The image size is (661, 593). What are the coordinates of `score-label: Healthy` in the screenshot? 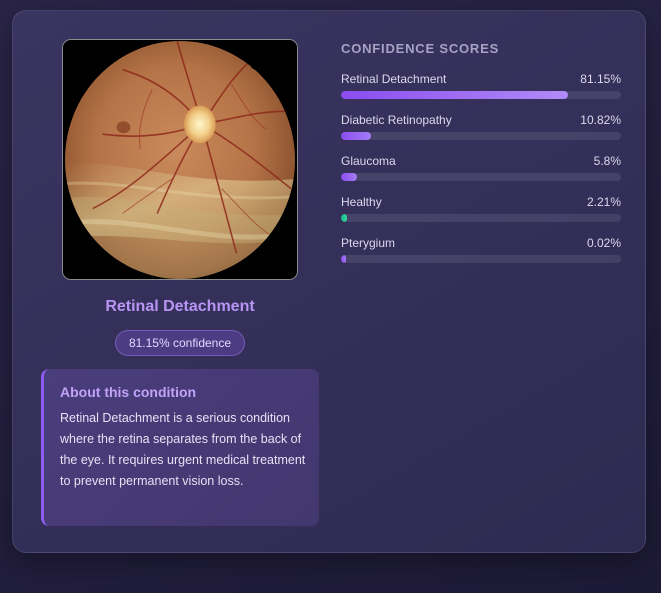 It's located at (361, 202).